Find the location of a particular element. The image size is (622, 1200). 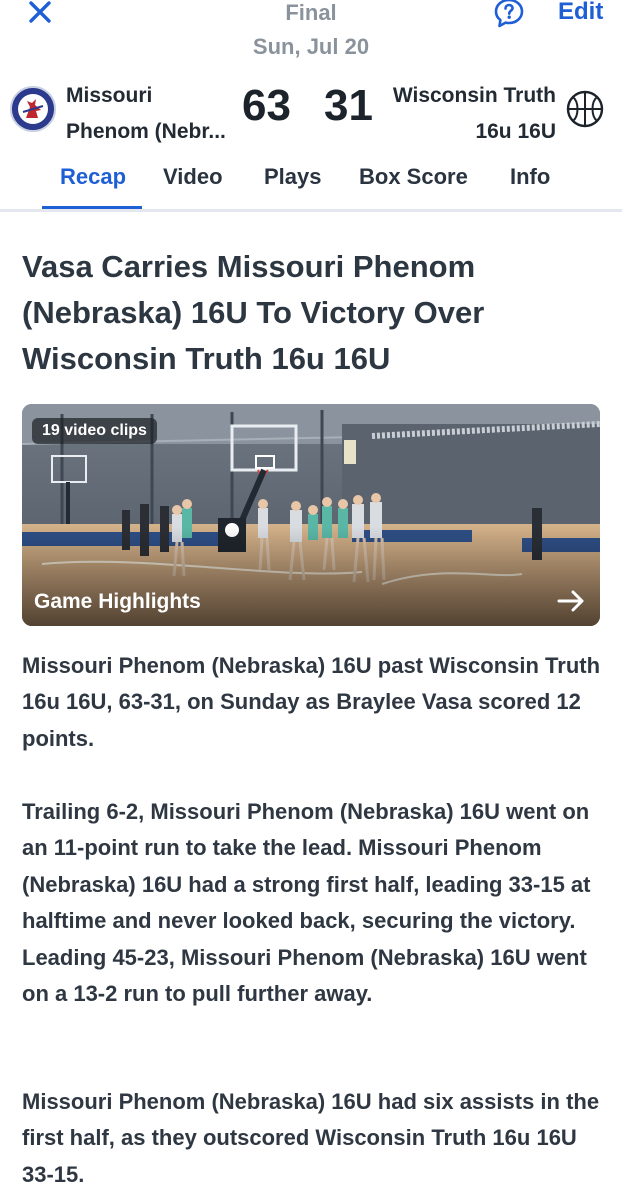

tab-box-score: Box Score is located at coordinates (413, 177).